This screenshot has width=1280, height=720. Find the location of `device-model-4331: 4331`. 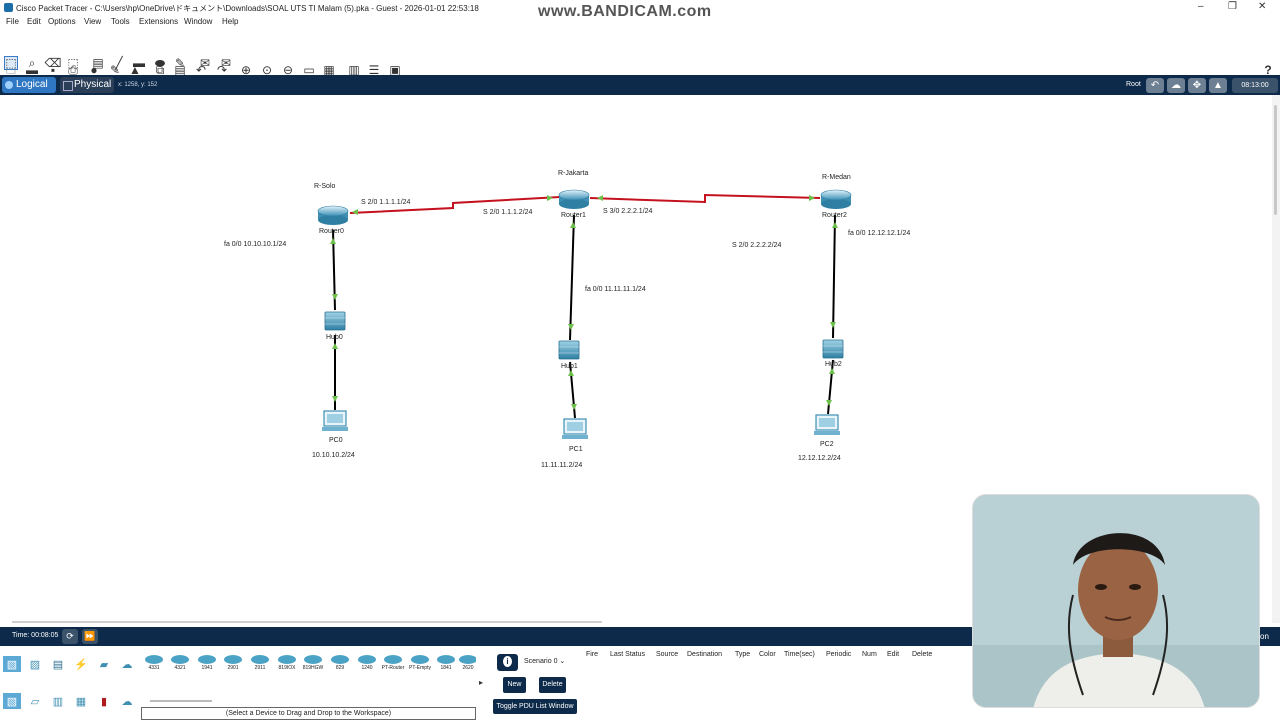

device-model-4331: 4331 is located at coordinates (154, 663).